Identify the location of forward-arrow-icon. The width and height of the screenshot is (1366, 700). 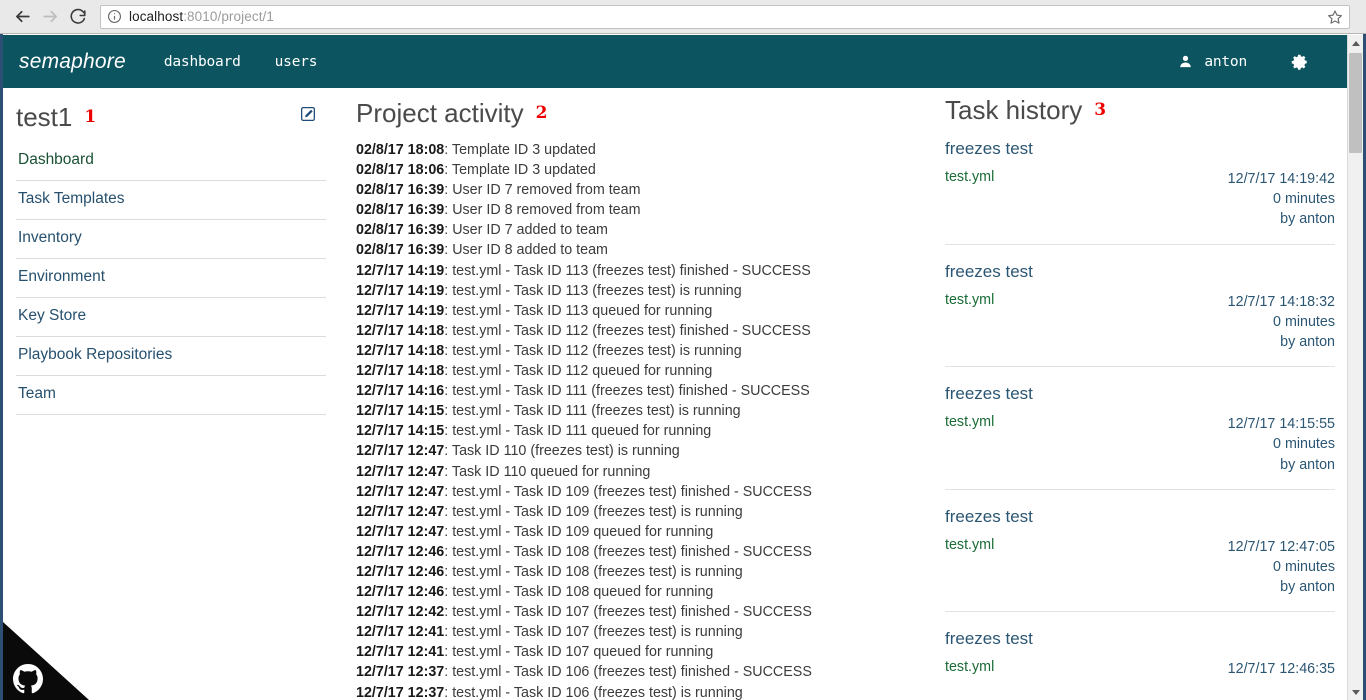
(50, 17).